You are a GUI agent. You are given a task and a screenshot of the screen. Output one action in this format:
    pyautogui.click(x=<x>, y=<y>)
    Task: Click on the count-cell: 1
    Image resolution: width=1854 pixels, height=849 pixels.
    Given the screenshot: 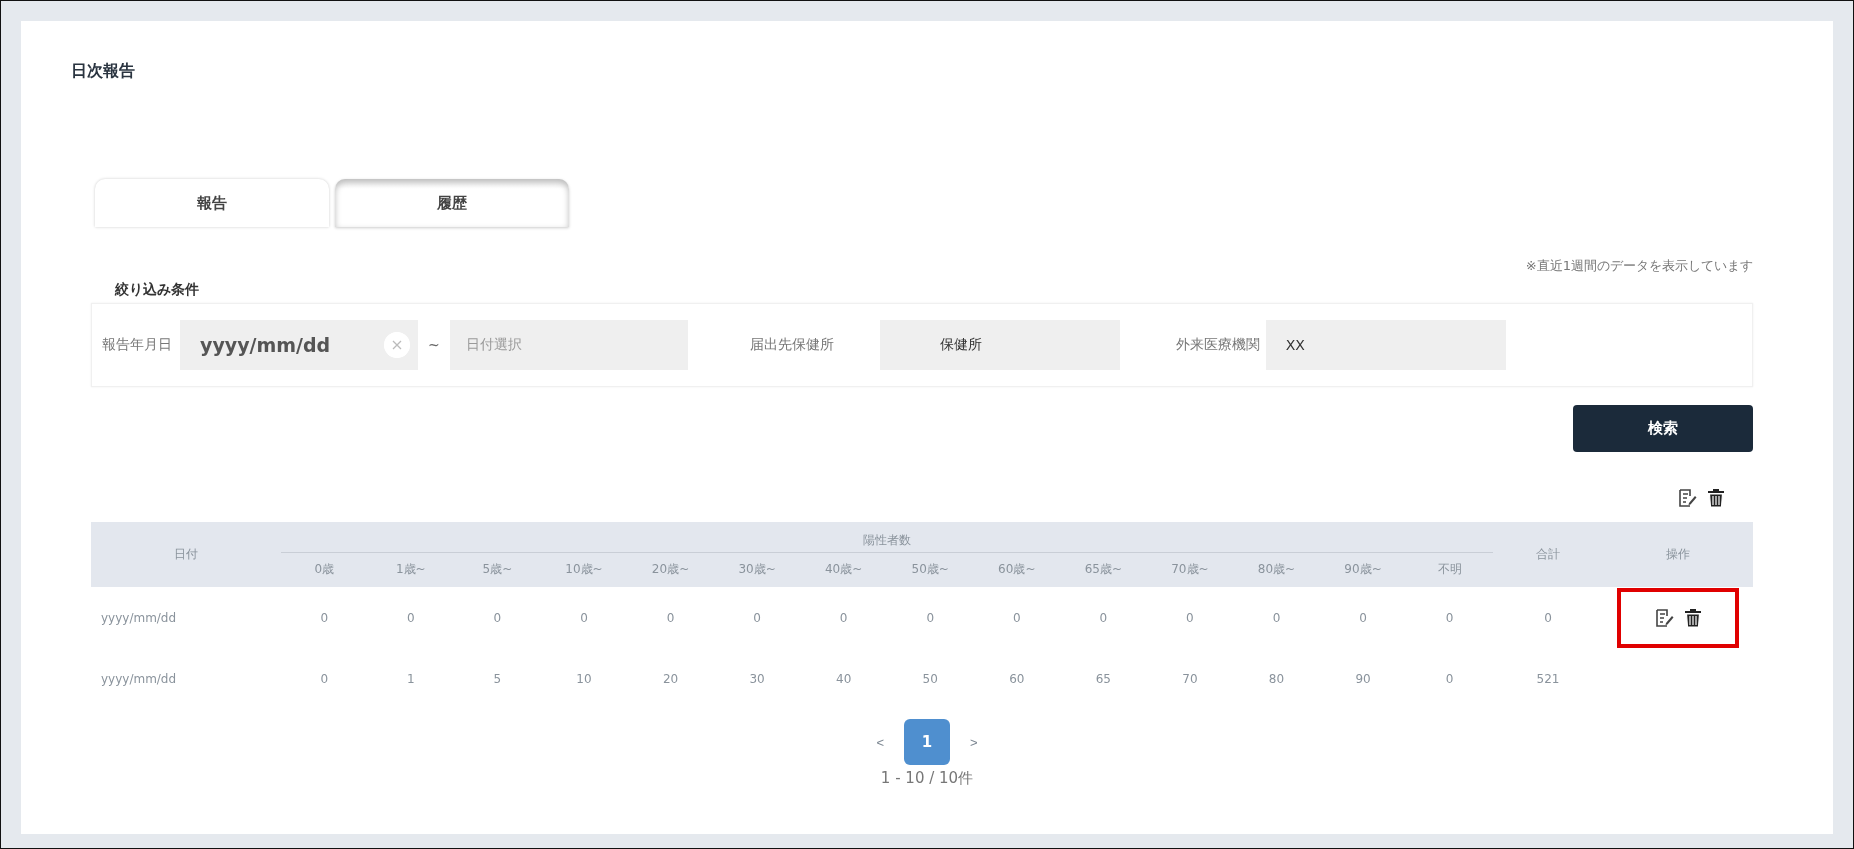 What is the action you would take?
    pyautogui.click(x=411, y=678)
    